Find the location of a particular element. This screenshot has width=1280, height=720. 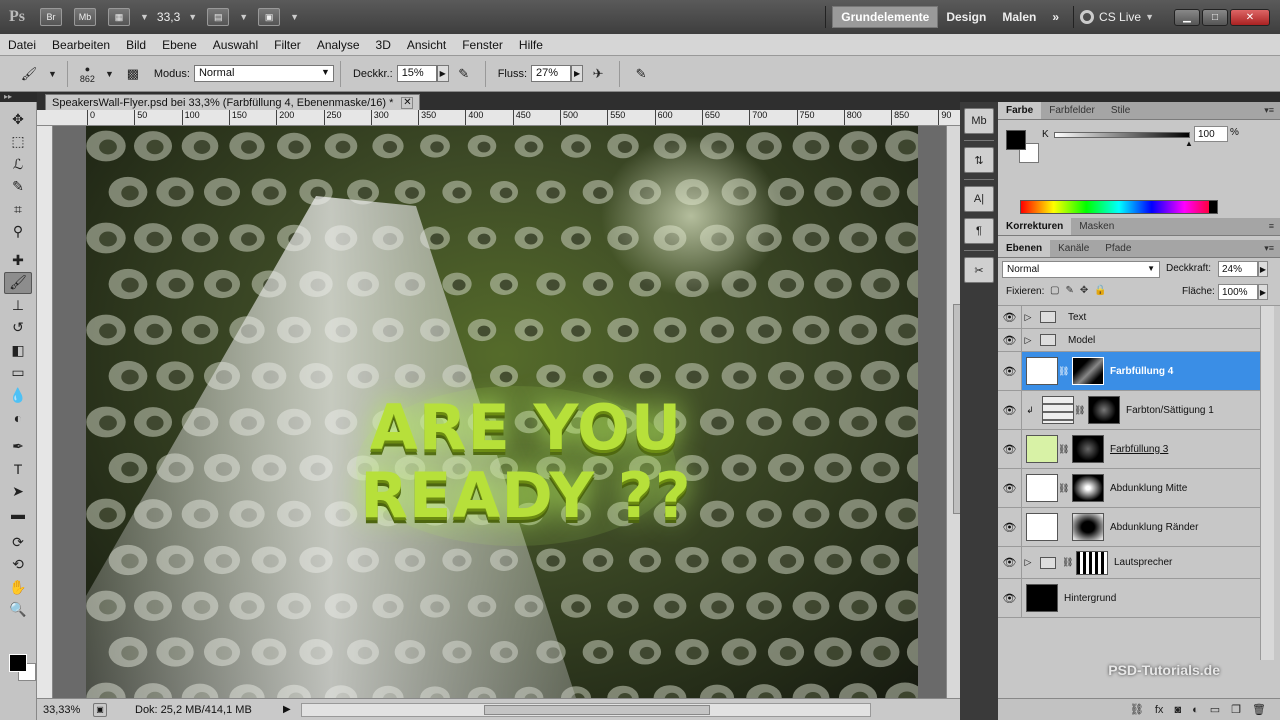

menu-auswahl: Auswahl is located at coordinates (235, 45).